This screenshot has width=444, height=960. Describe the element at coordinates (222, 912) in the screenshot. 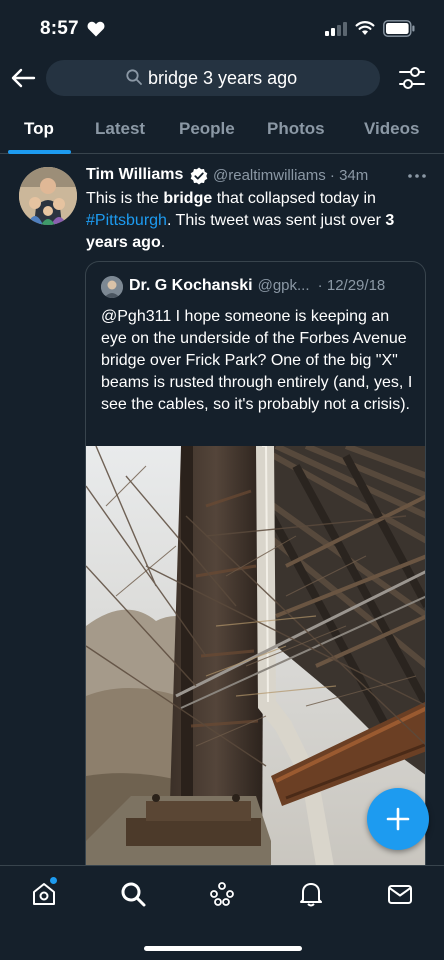

I see `bottom-navigation` at that location.